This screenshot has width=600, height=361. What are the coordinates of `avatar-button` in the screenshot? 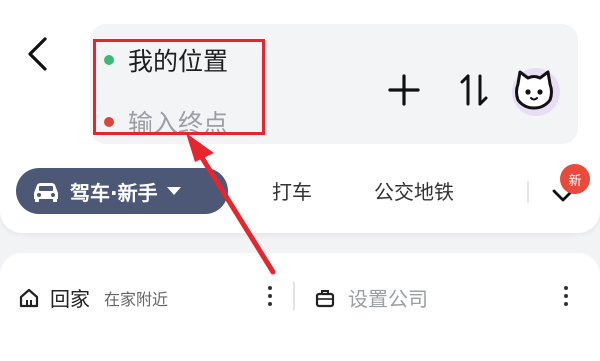 It's located at (534, 90).